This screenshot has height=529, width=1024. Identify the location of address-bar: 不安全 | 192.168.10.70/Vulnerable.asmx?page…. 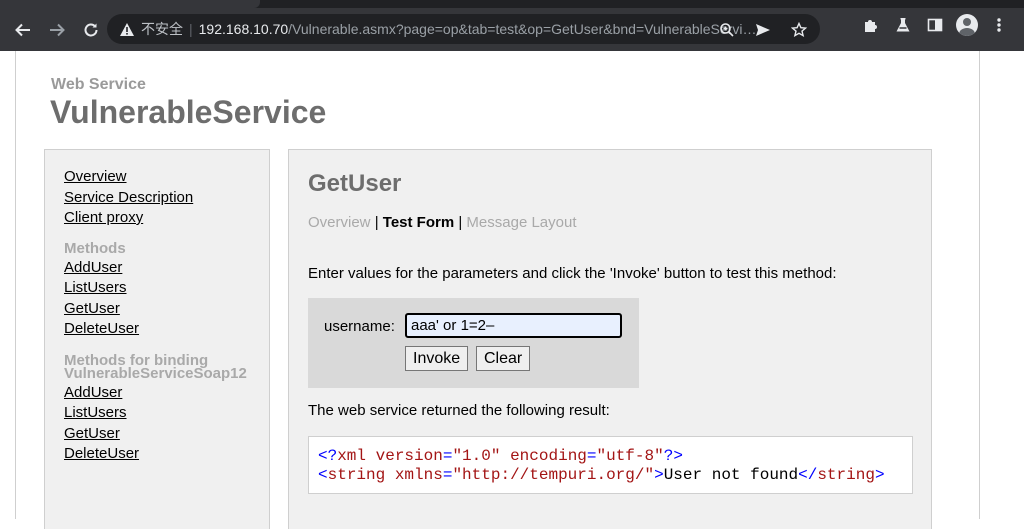
(463, 29).